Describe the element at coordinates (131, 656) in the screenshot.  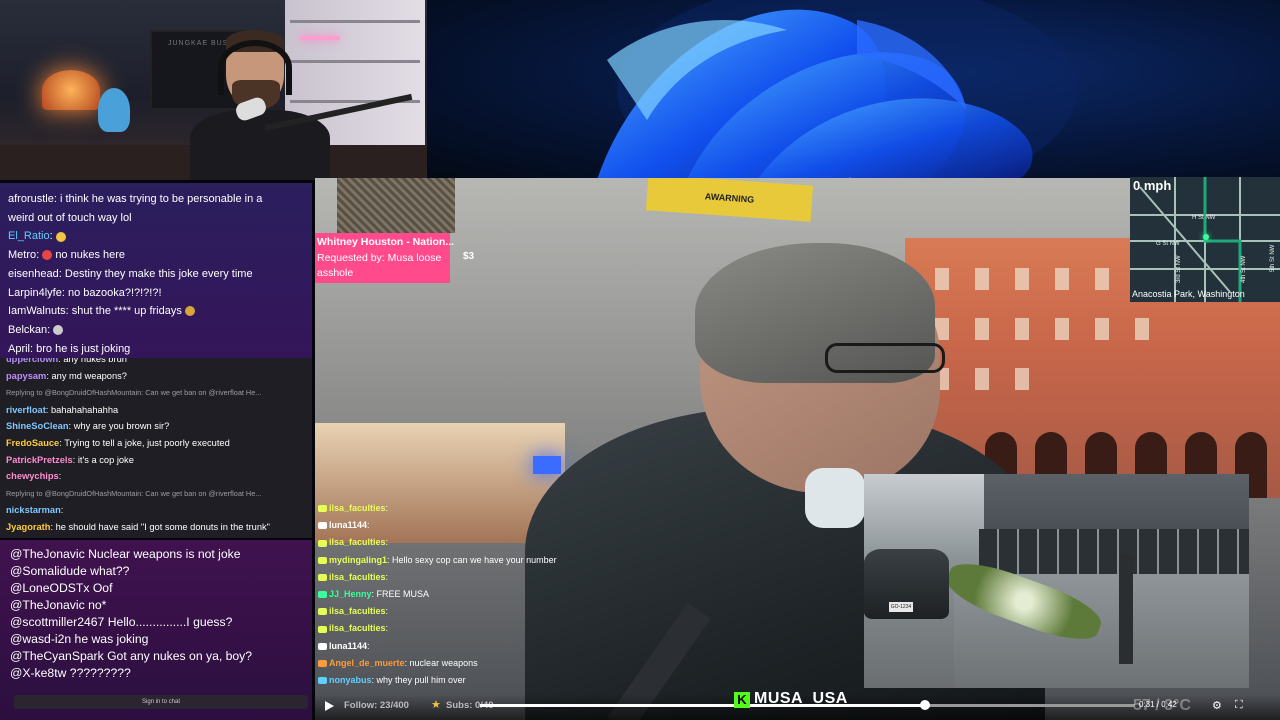
I see `chat-message: @TheCyanSpark Got any nukes on ya, boy?` at that location.